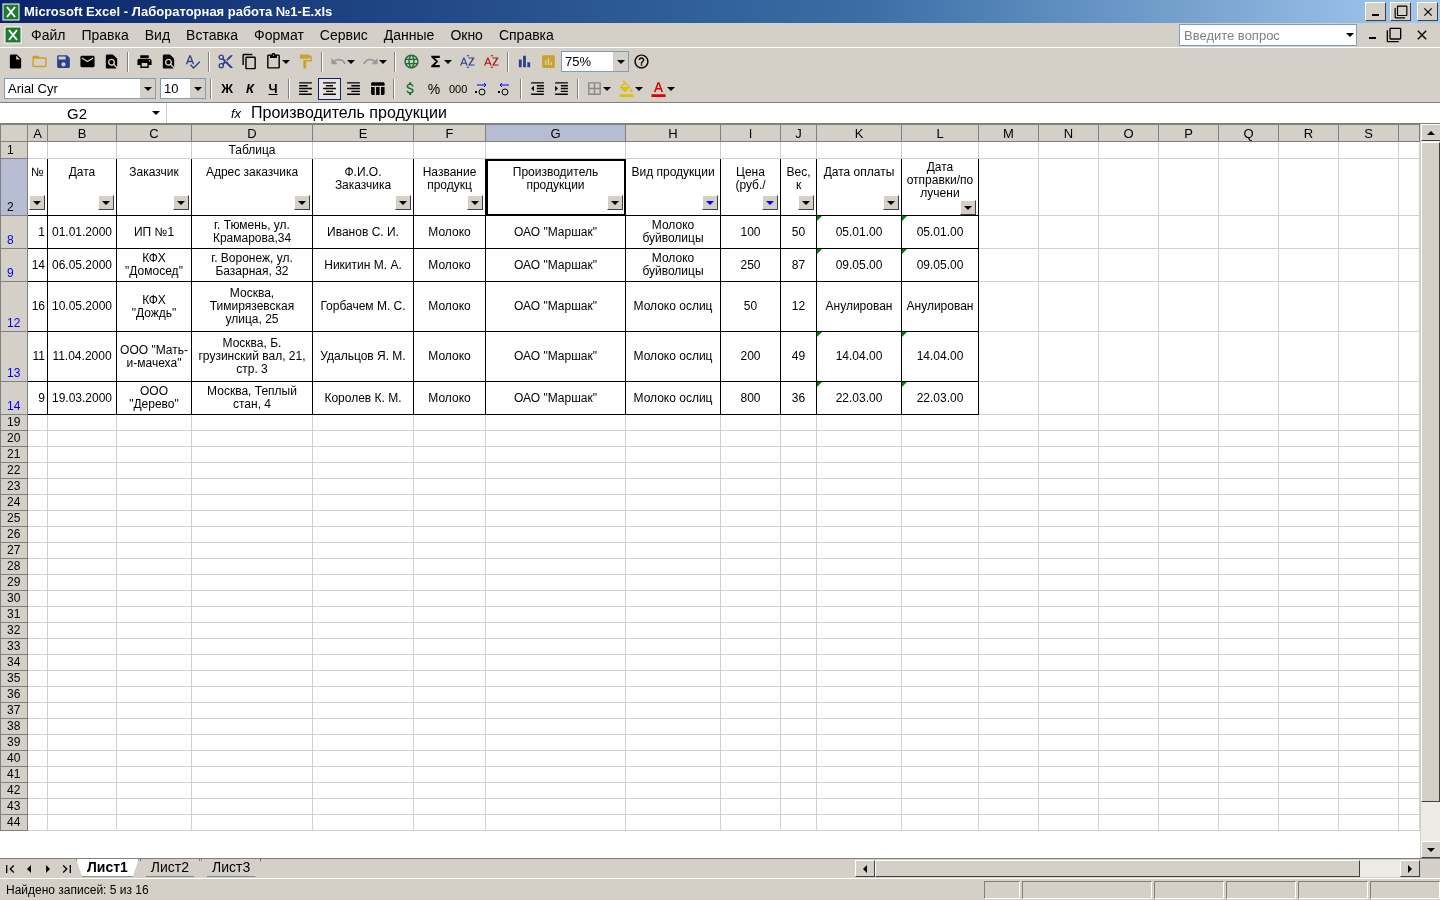  Describe the element at coordinates (467, 61) in the screenshot. I see `sort-icon` at that location.